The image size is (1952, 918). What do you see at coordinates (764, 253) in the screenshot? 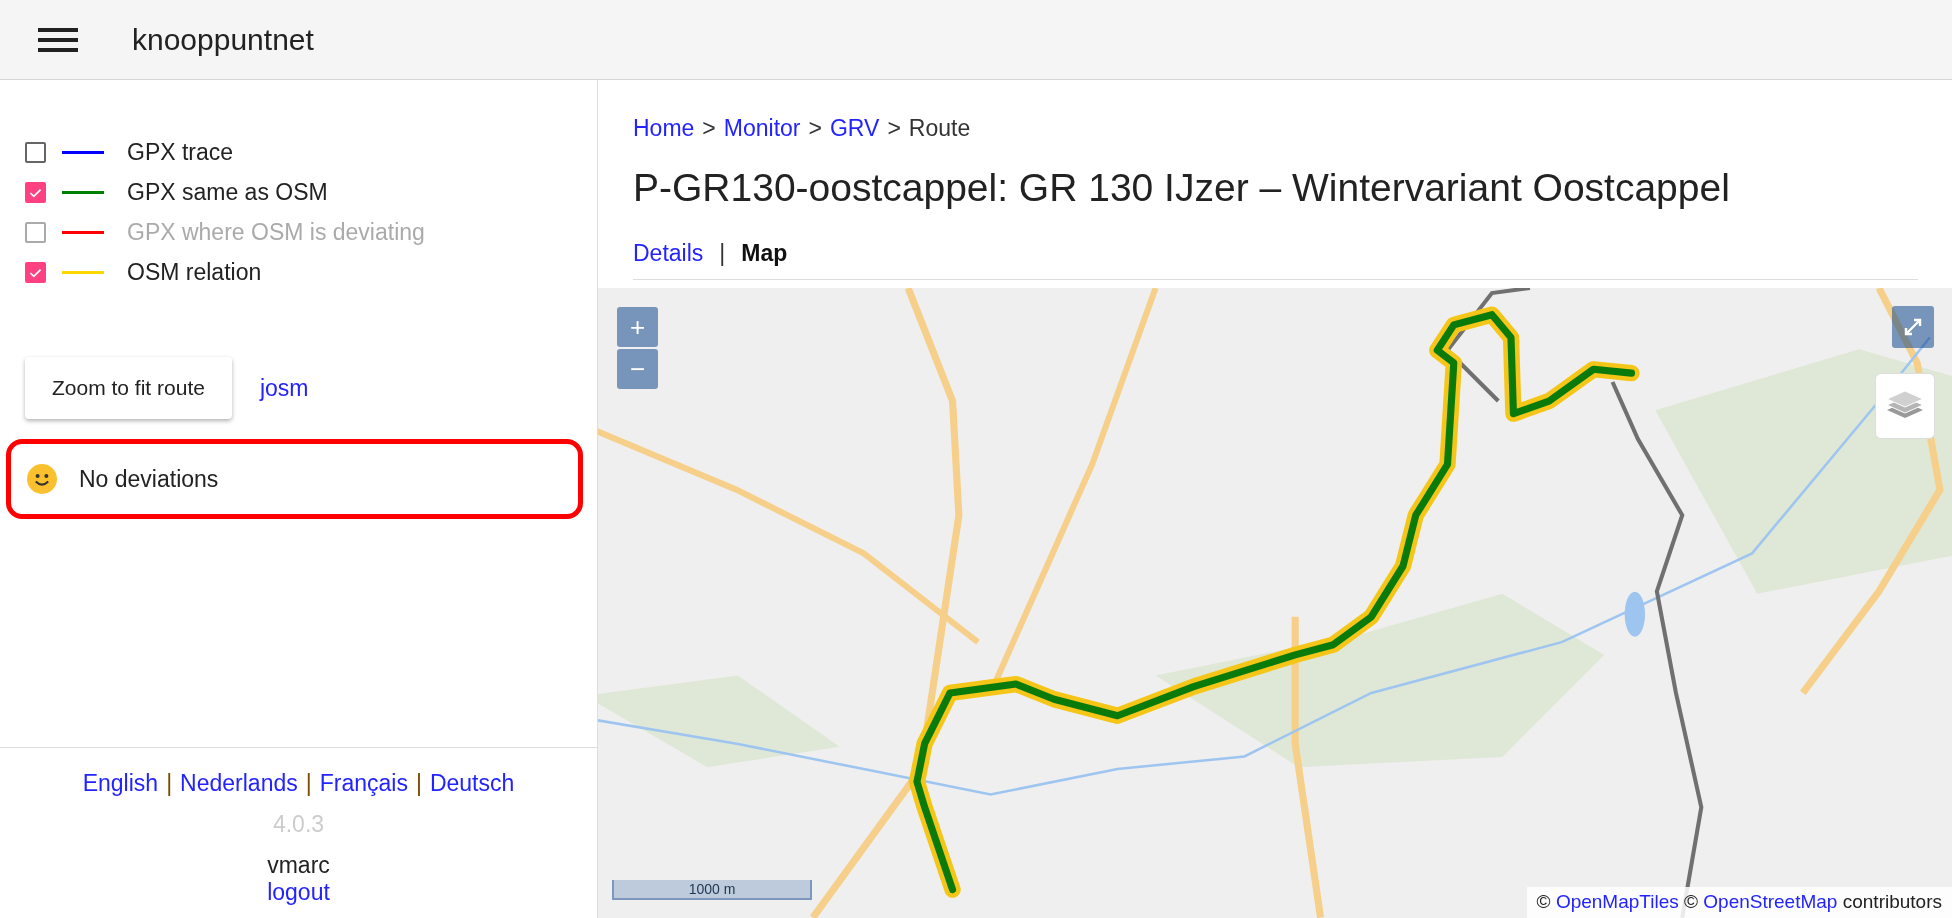
I see `tab: Map` at bounding box center [764, 253].